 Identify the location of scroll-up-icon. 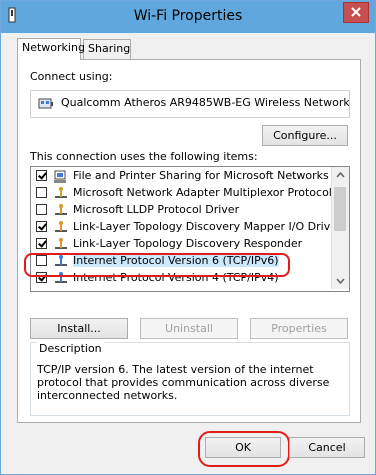
(340, 175).